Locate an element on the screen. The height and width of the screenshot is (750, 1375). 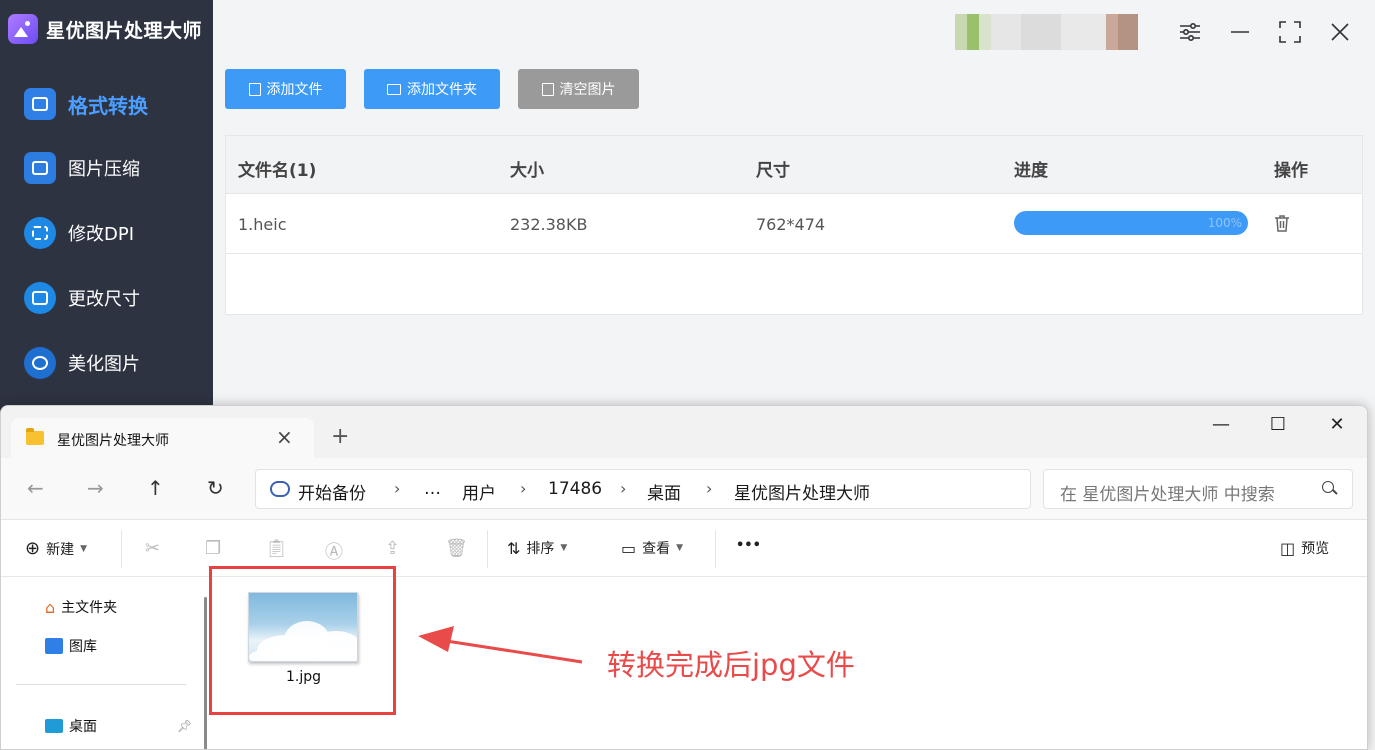
copy-icon: ❐ is located at coordinates (214, 548).